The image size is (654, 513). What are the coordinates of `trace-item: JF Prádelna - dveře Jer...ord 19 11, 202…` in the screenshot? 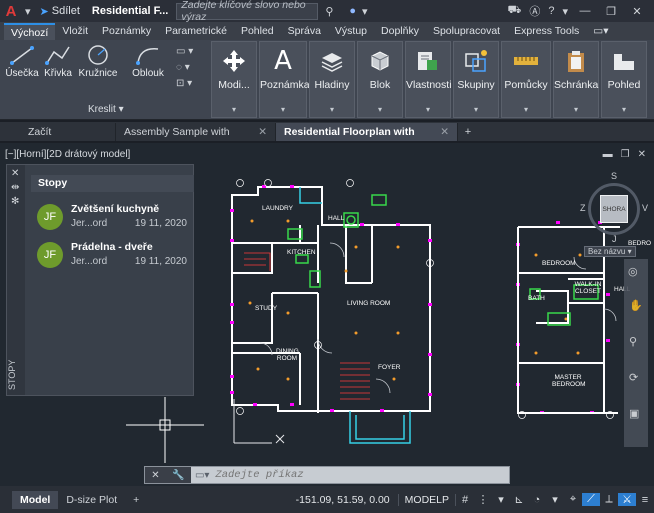 It's located at (115, 257).